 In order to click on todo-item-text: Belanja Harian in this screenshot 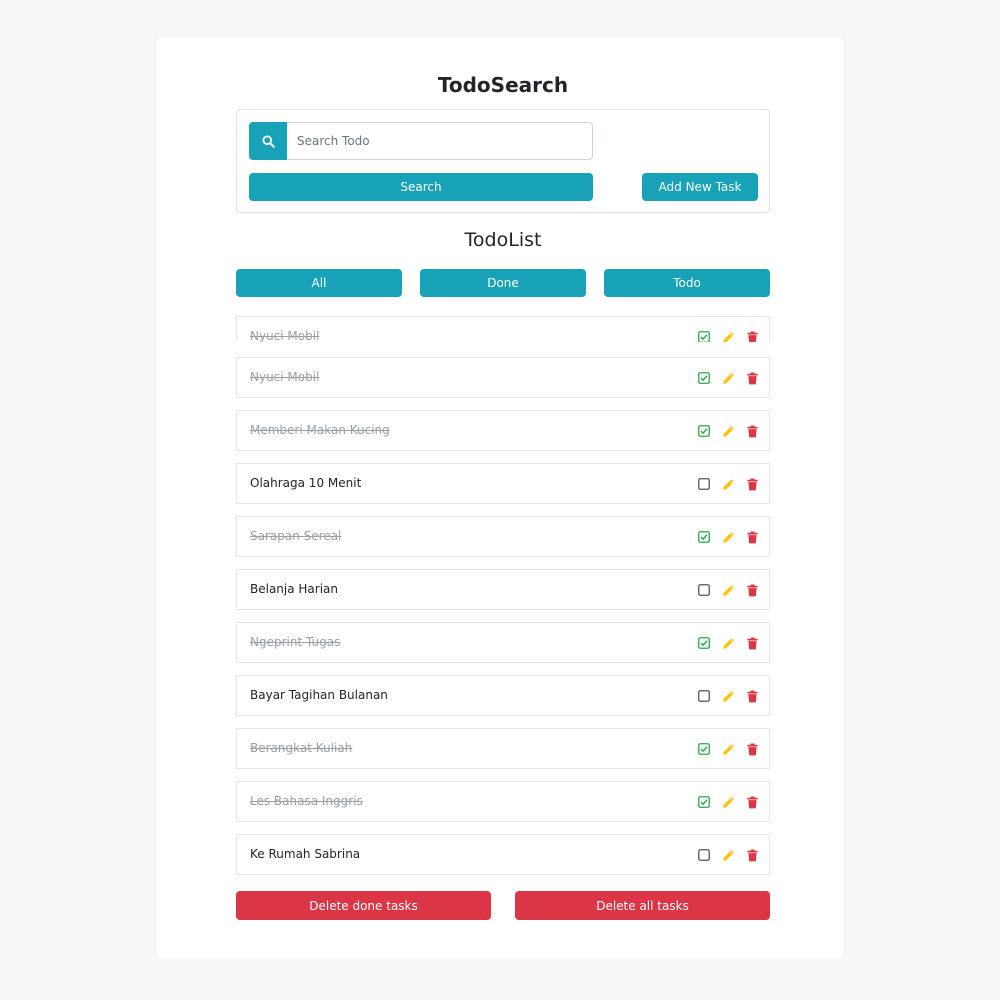, I will do `click(294, 589)`.